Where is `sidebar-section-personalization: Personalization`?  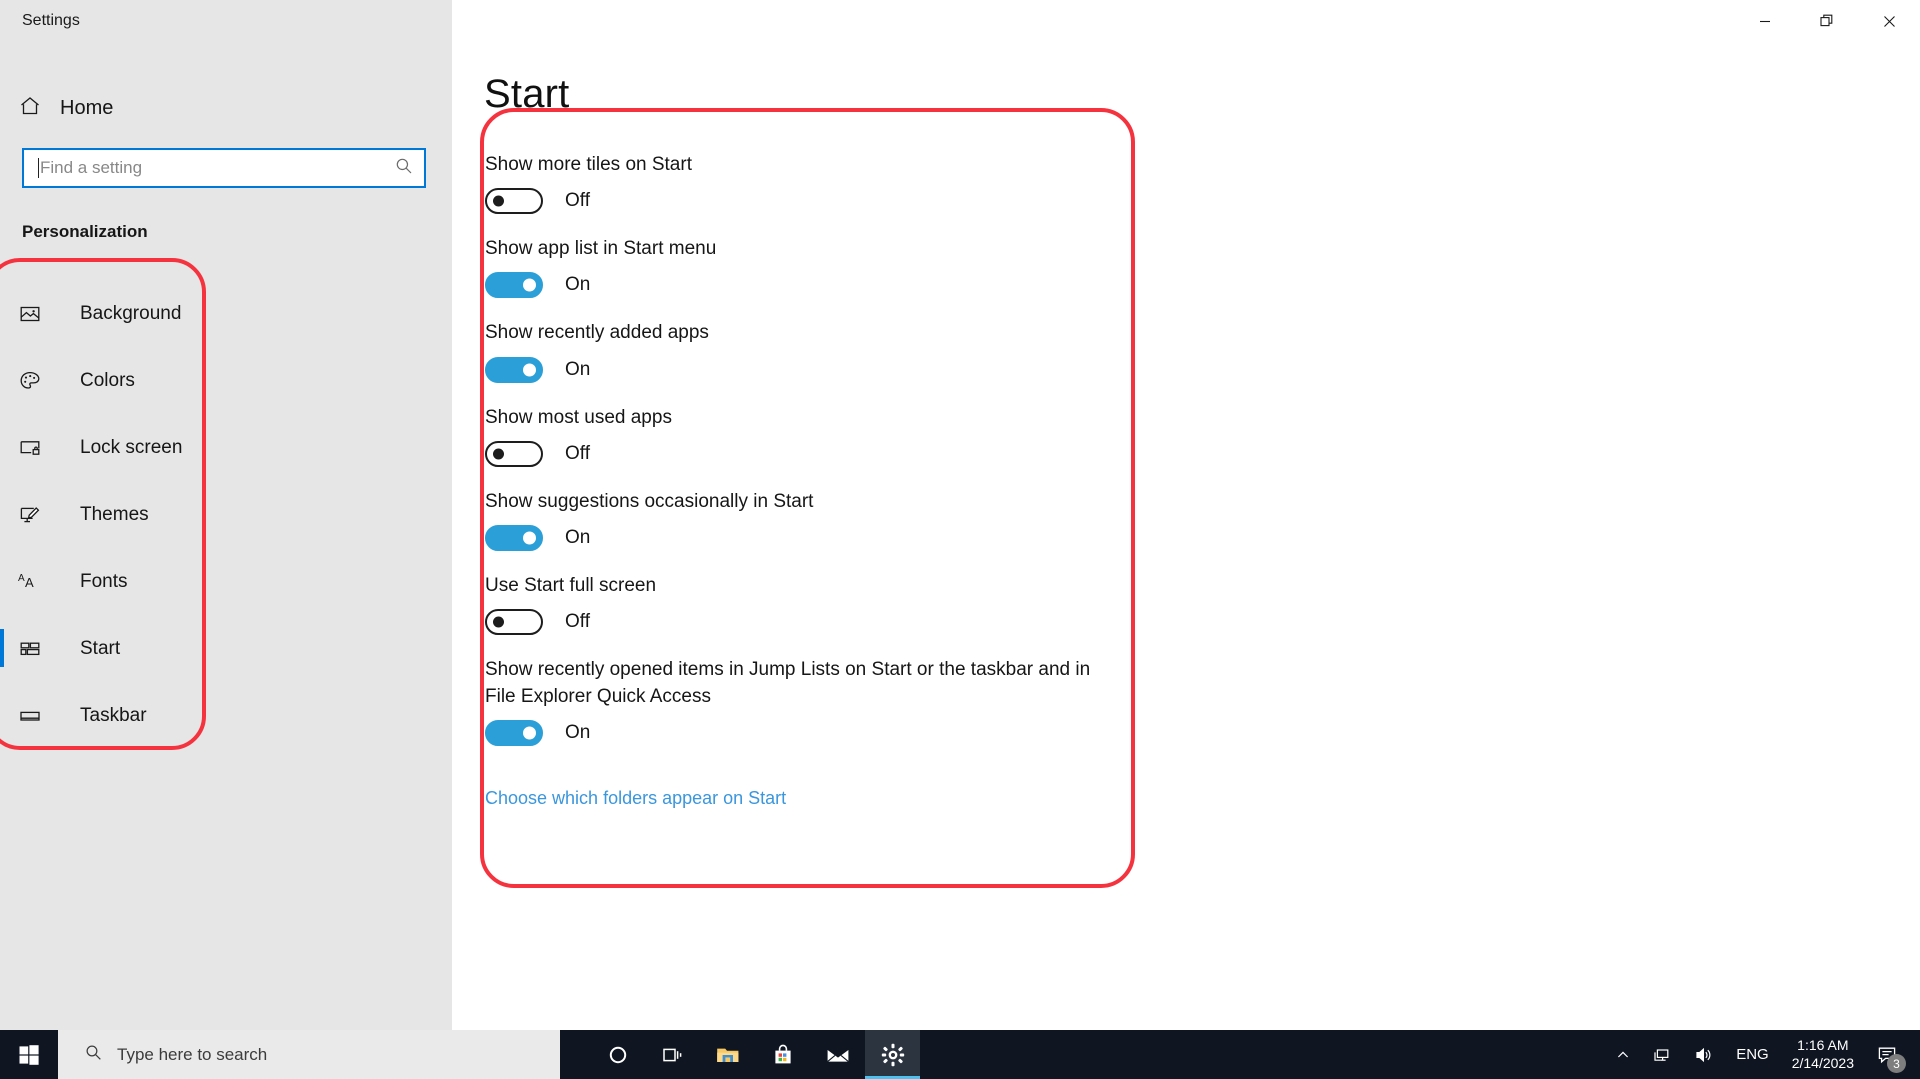 sidebar-section-personalization: Personalization is located at coordinates (85, 231).